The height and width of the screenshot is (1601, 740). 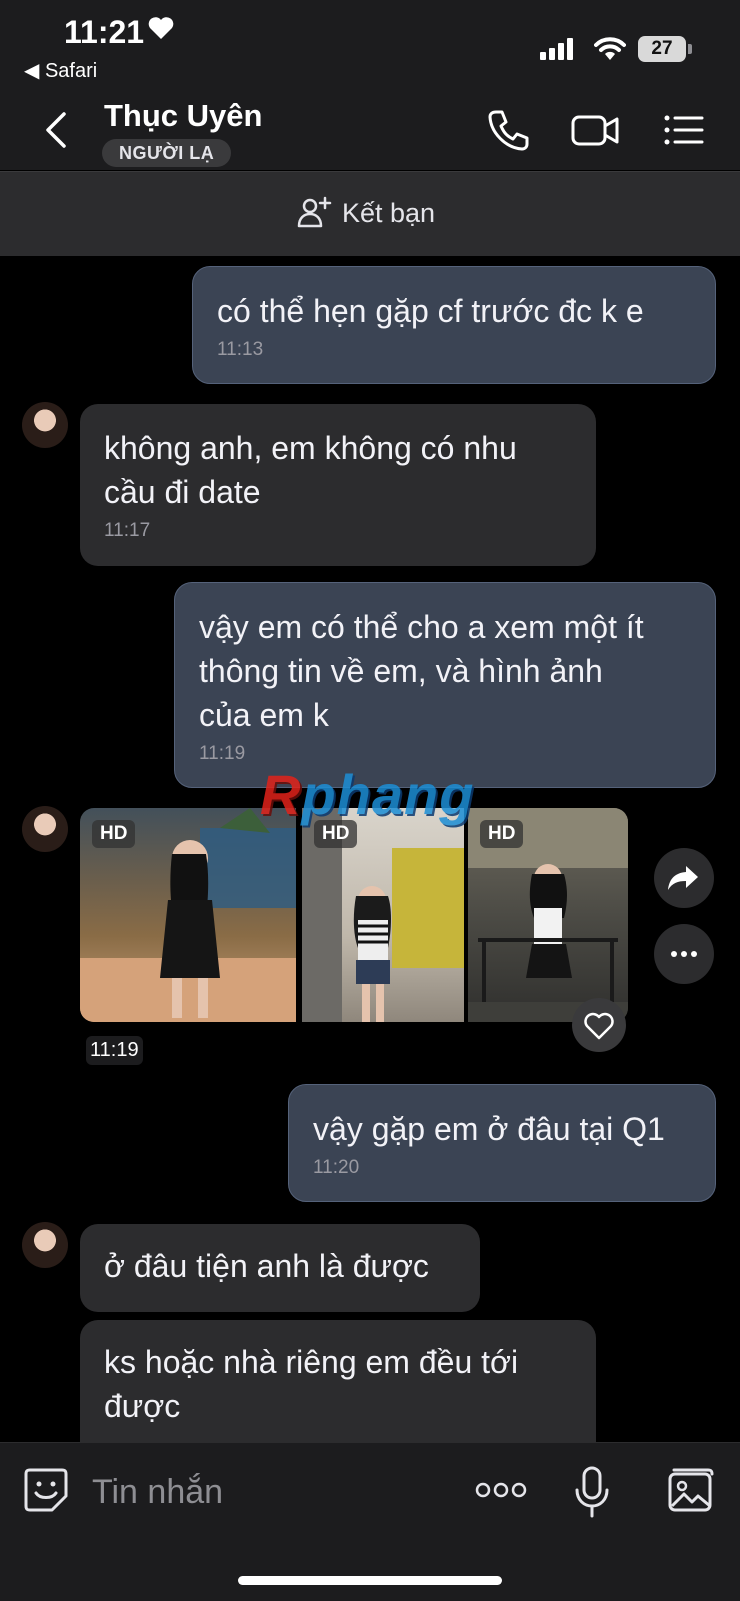 What do you see at coordinates (167, 153) in the screenshot?
I see `stranger-badge: NGƯỜI LẠ` at bounding box center [167, 153].